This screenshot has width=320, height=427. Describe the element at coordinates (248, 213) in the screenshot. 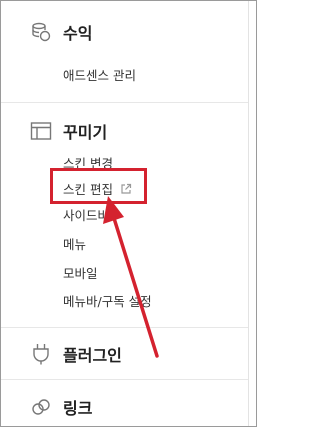

I see `panel-border` at that location.